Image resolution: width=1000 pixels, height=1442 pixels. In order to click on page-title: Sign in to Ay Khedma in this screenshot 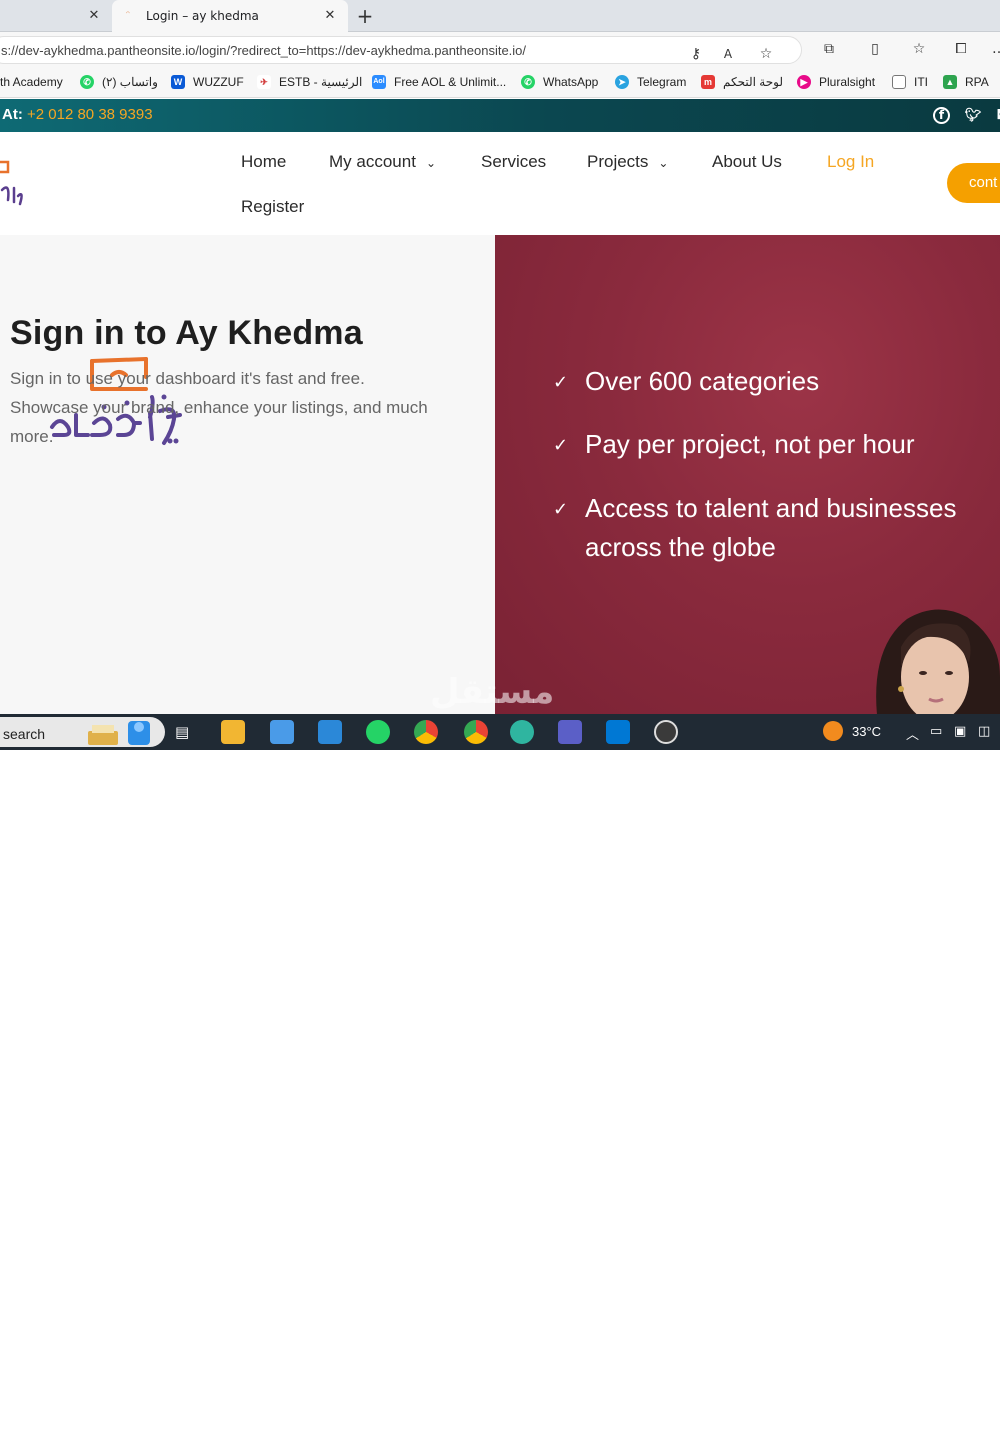, I will do `click(186, 333)`.